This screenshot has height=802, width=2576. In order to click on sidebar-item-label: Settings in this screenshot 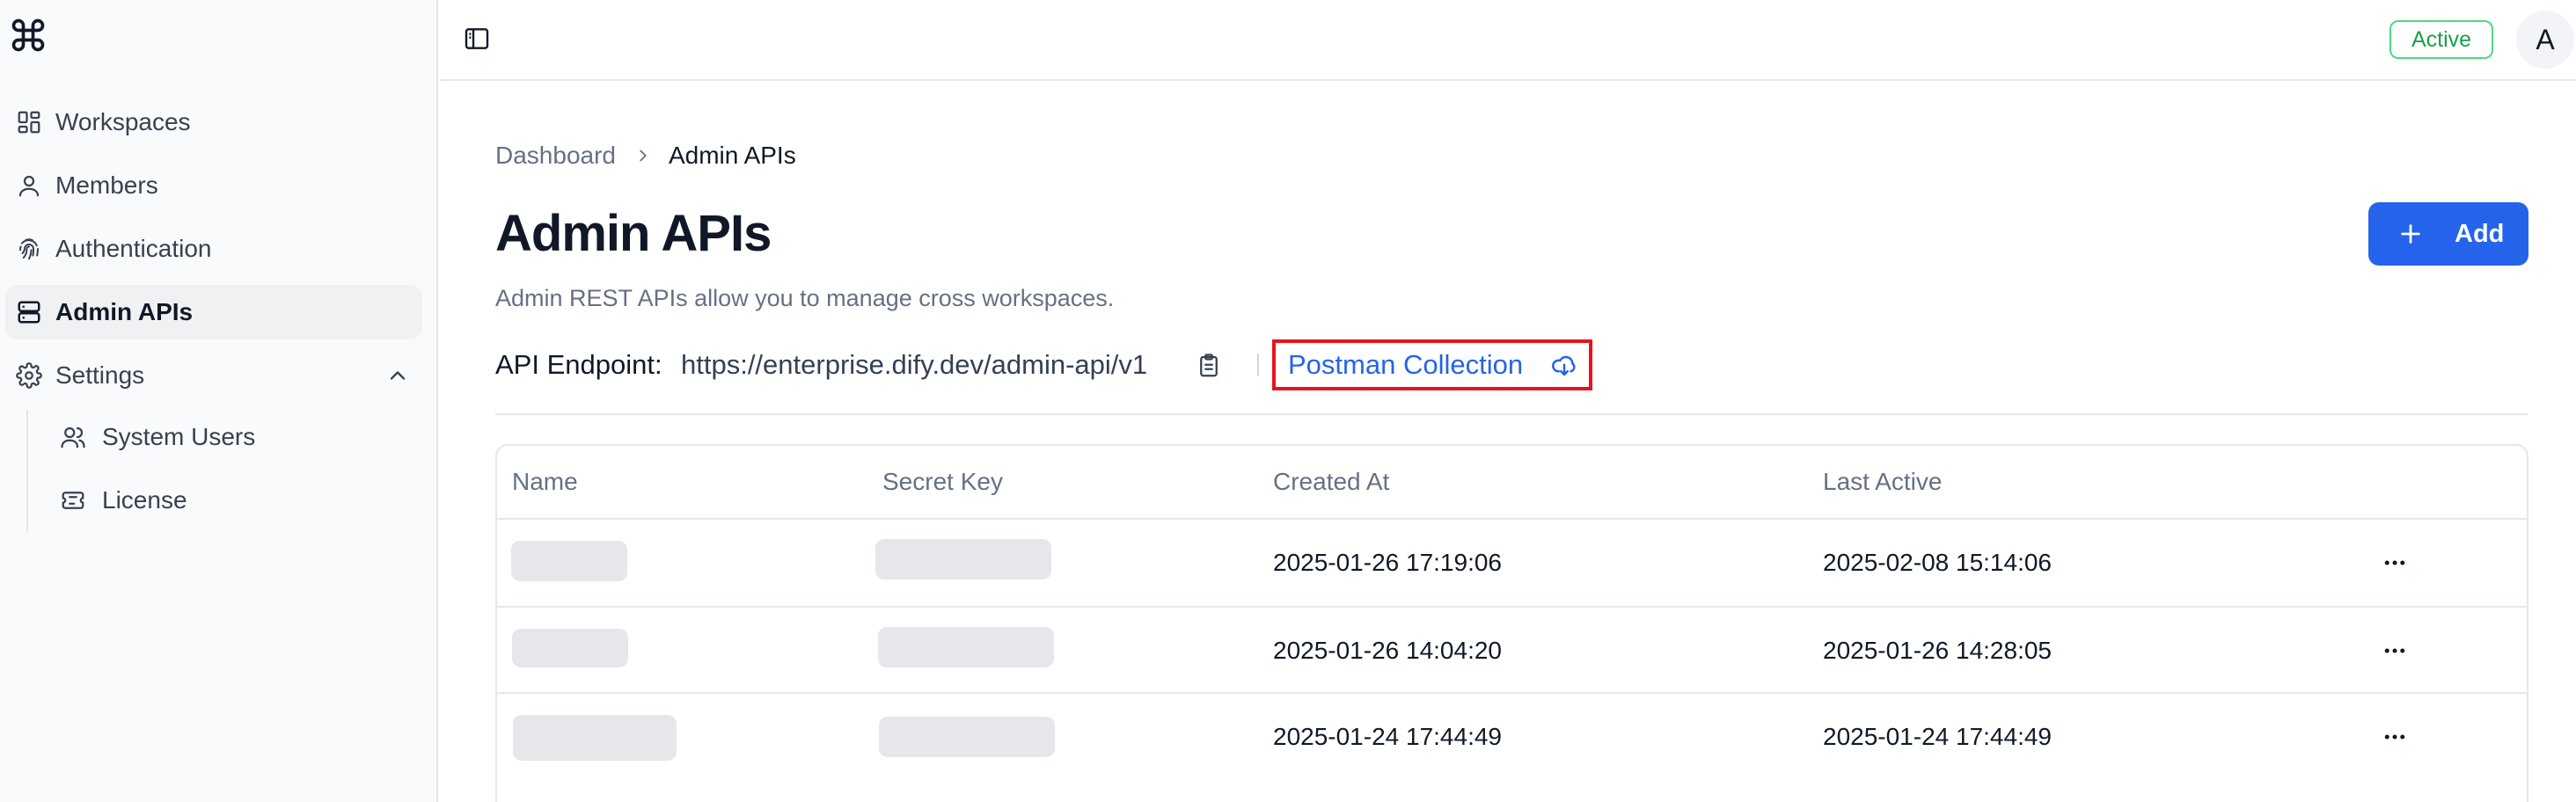, I will do `click(100, 375)`.